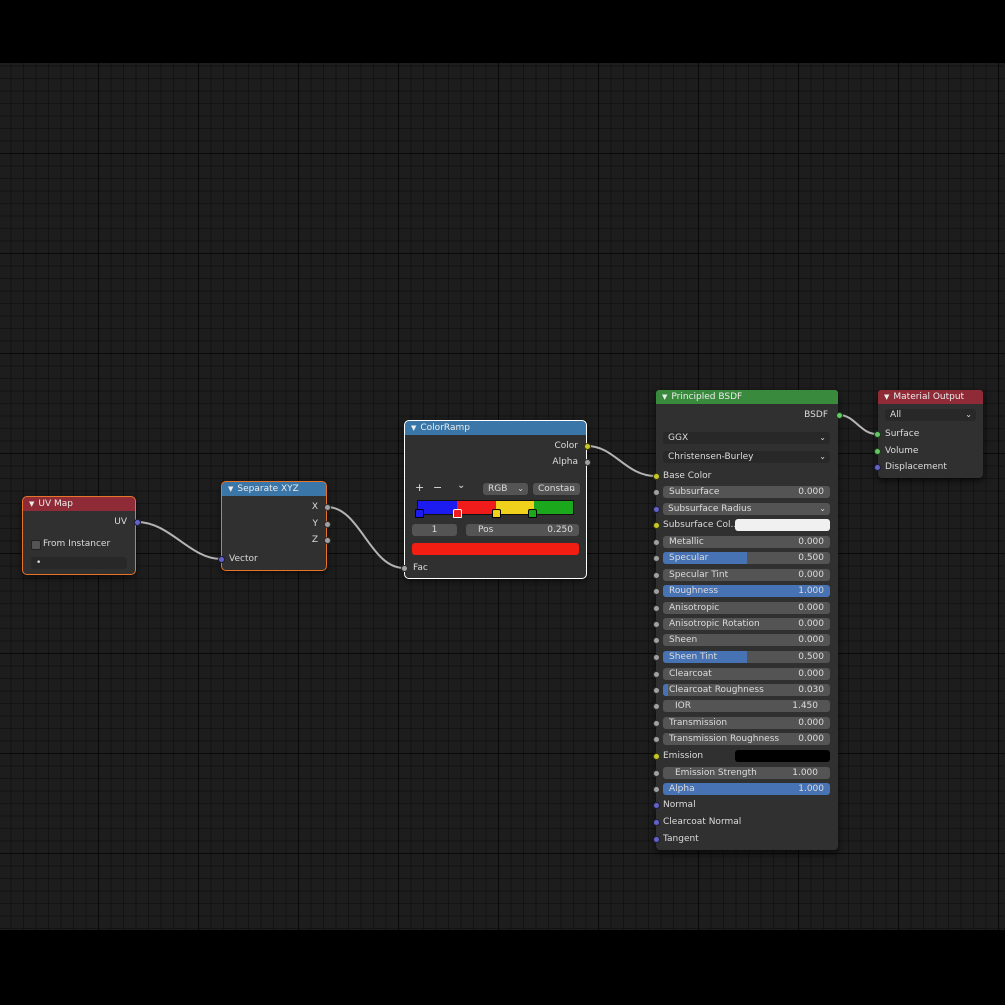  What do you see at coordinates (839, 415) in the screenshot?
I see `bsdf-output-socket` at bounding box center [839, 415].